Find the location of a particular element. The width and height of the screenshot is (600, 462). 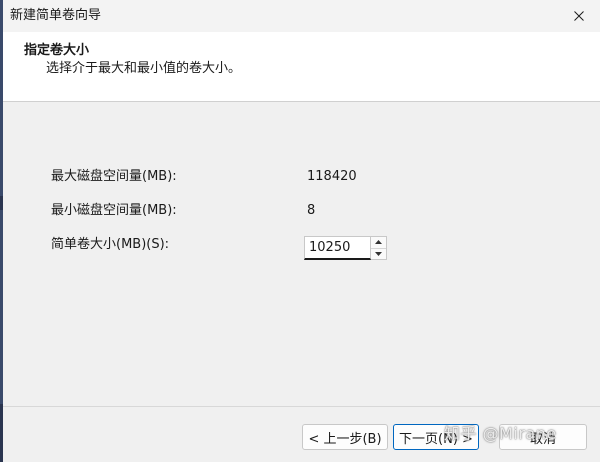

cancel-button: 取消 is located at coordinates (543, 437).